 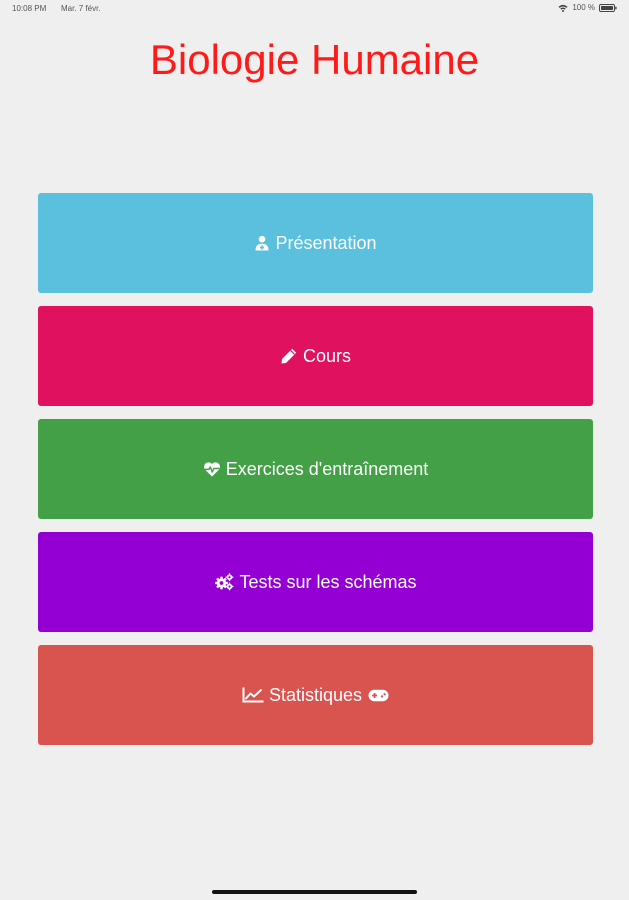 What do you see at coordinates (327, 468) in the screenshot?
I see `exercices-button-label: Exercices d'entraînement` at bounding box center [327, 468].